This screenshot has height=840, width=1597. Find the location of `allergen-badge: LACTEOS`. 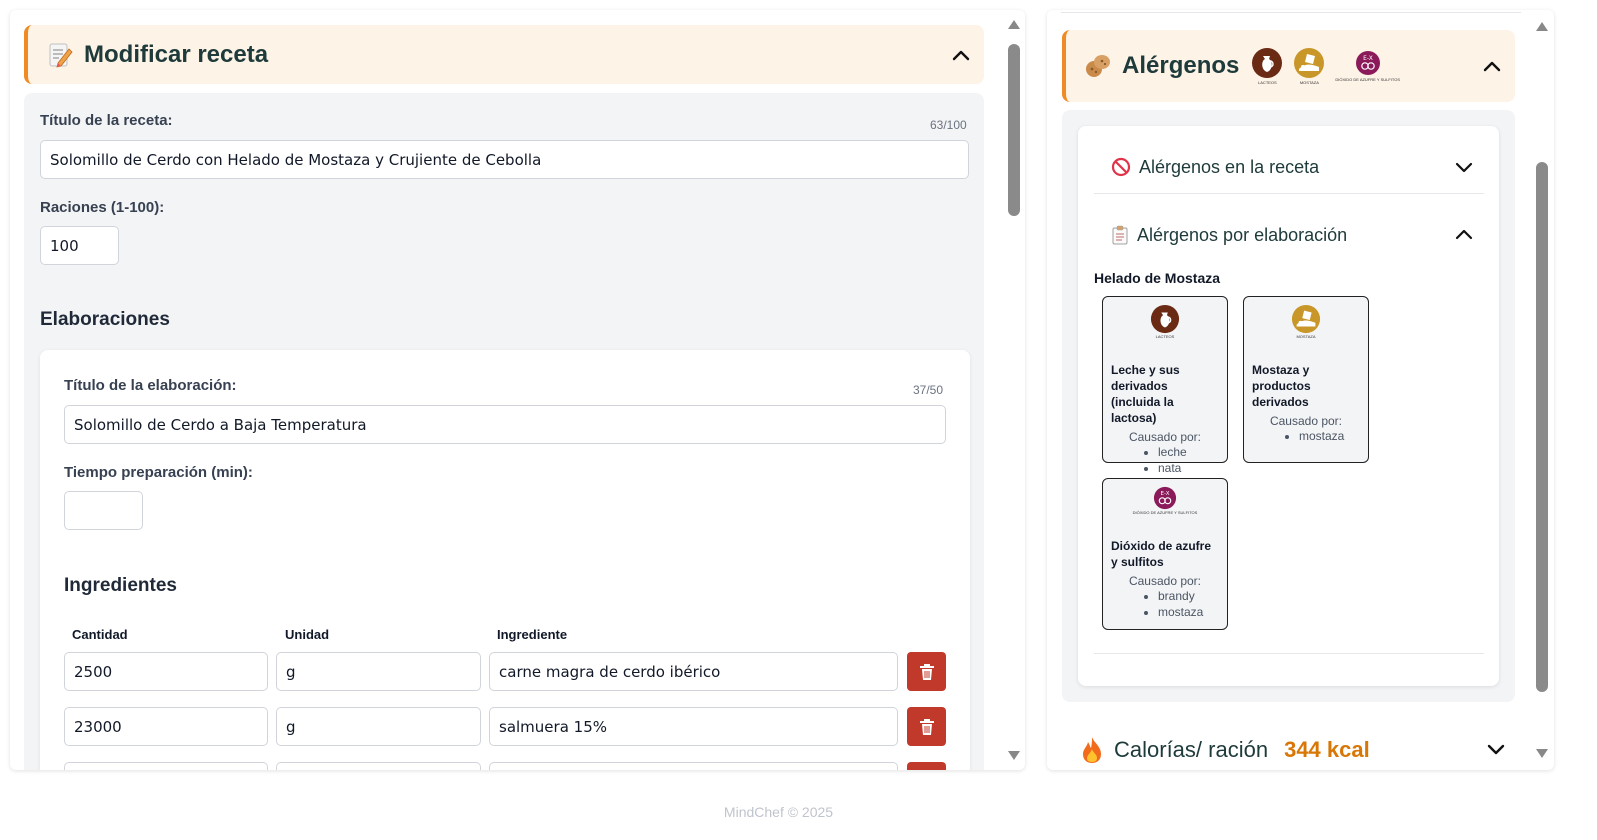

allergen-badge: LACTEOS is located at coordinates (1267, 66).